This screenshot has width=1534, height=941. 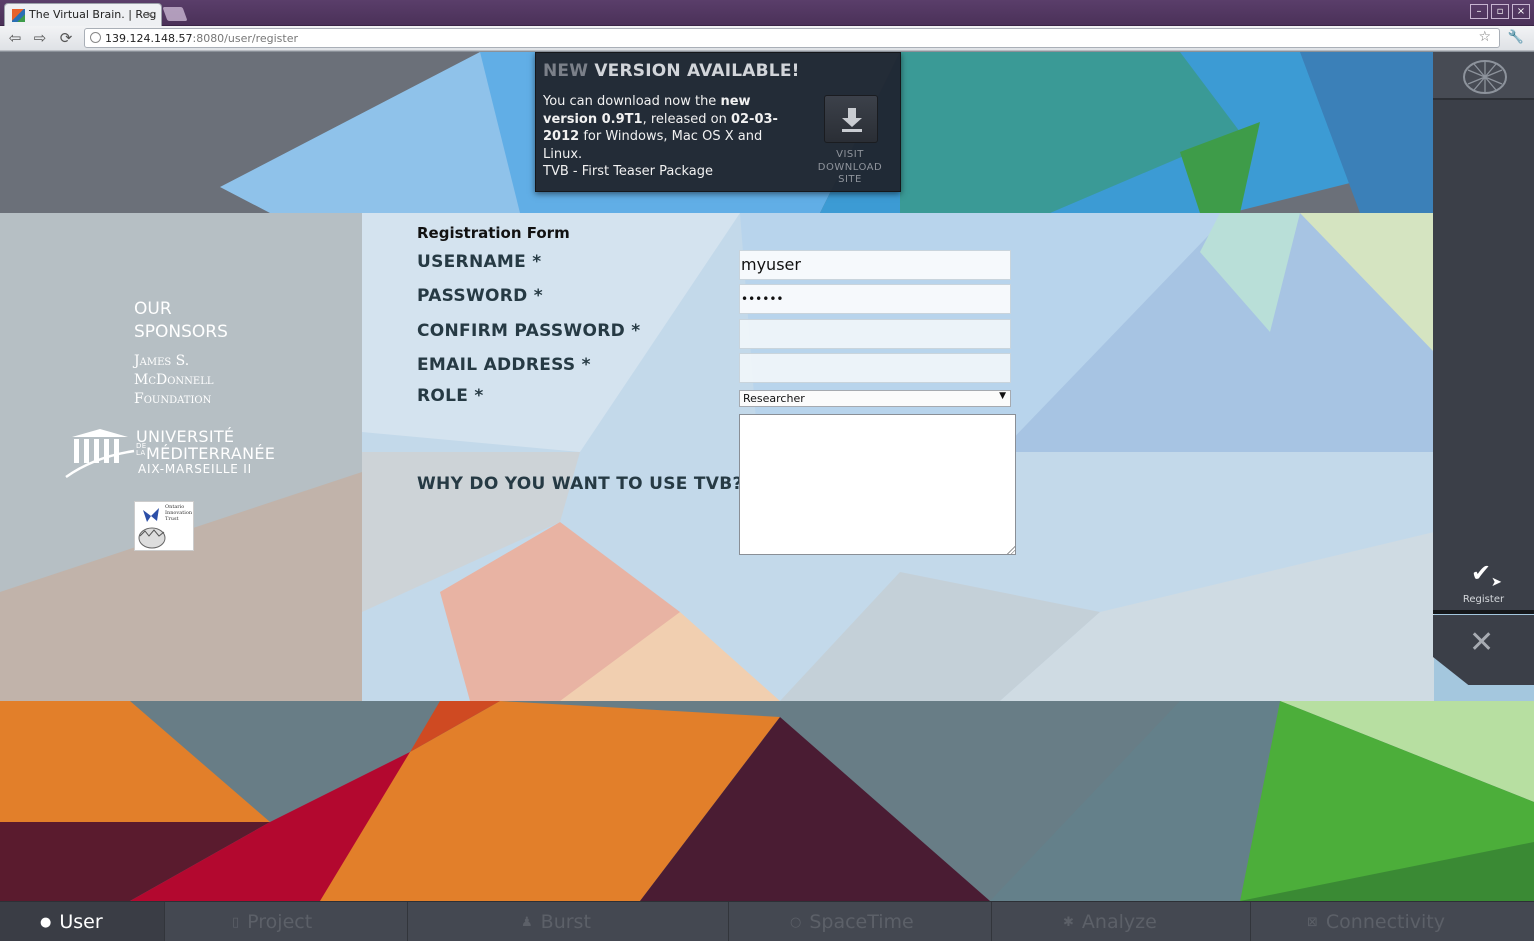 What do you see at coordinates (628, 171) in the screenshot?
I see `notice-package: TVB - First Teaser Package` at bounding box center [628, 171].